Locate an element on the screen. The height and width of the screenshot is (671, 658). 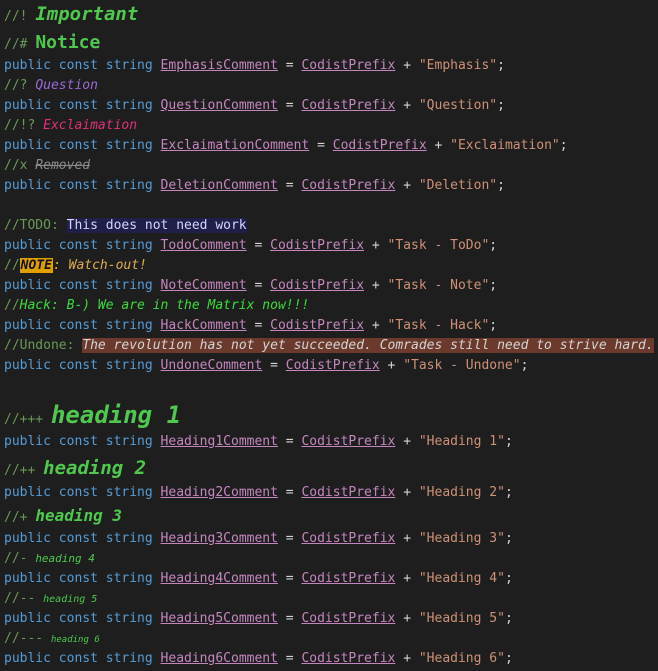
heading-2-text: heading 2 is located at coordinates (95, 468).